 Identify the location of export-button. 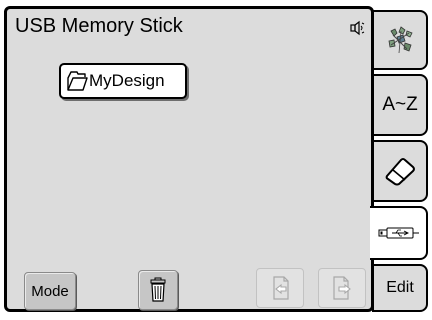
(342, 288).